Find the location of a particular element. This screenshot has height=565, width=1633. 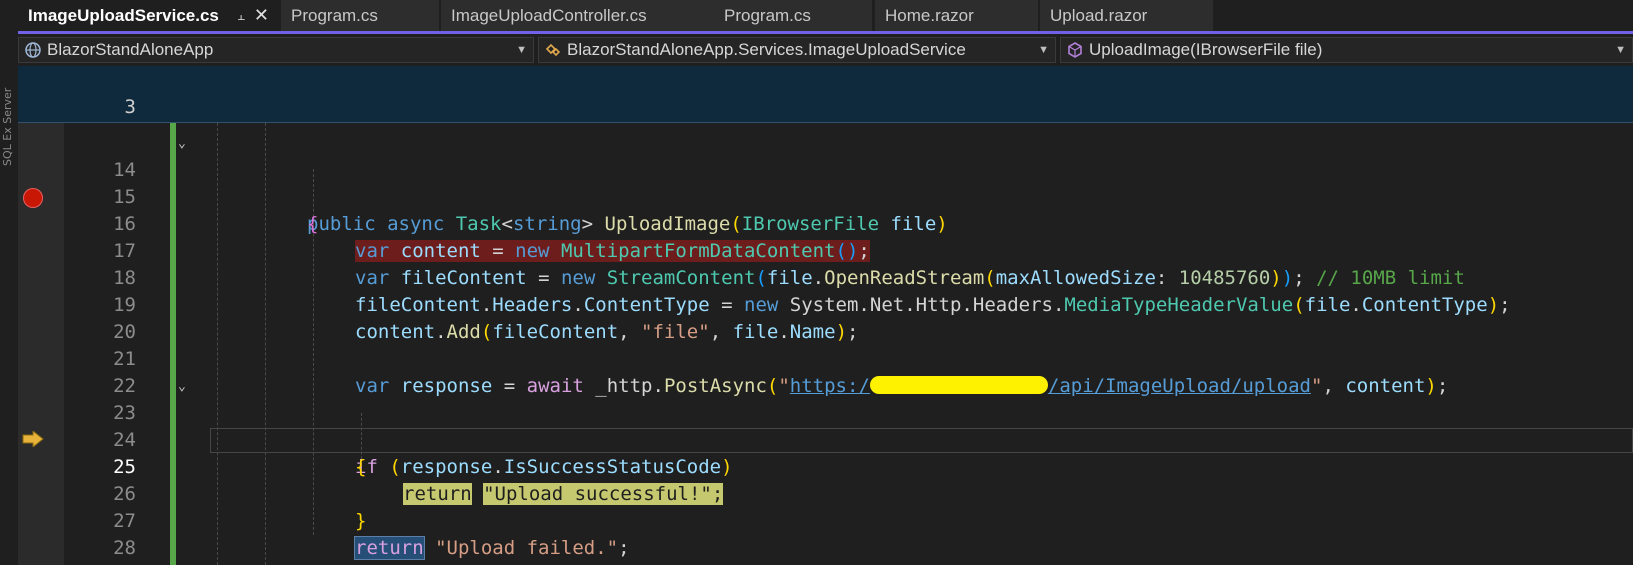

project-dropdown: BlazorStandAloneApp ▼ is located at coordinates (276, 50).